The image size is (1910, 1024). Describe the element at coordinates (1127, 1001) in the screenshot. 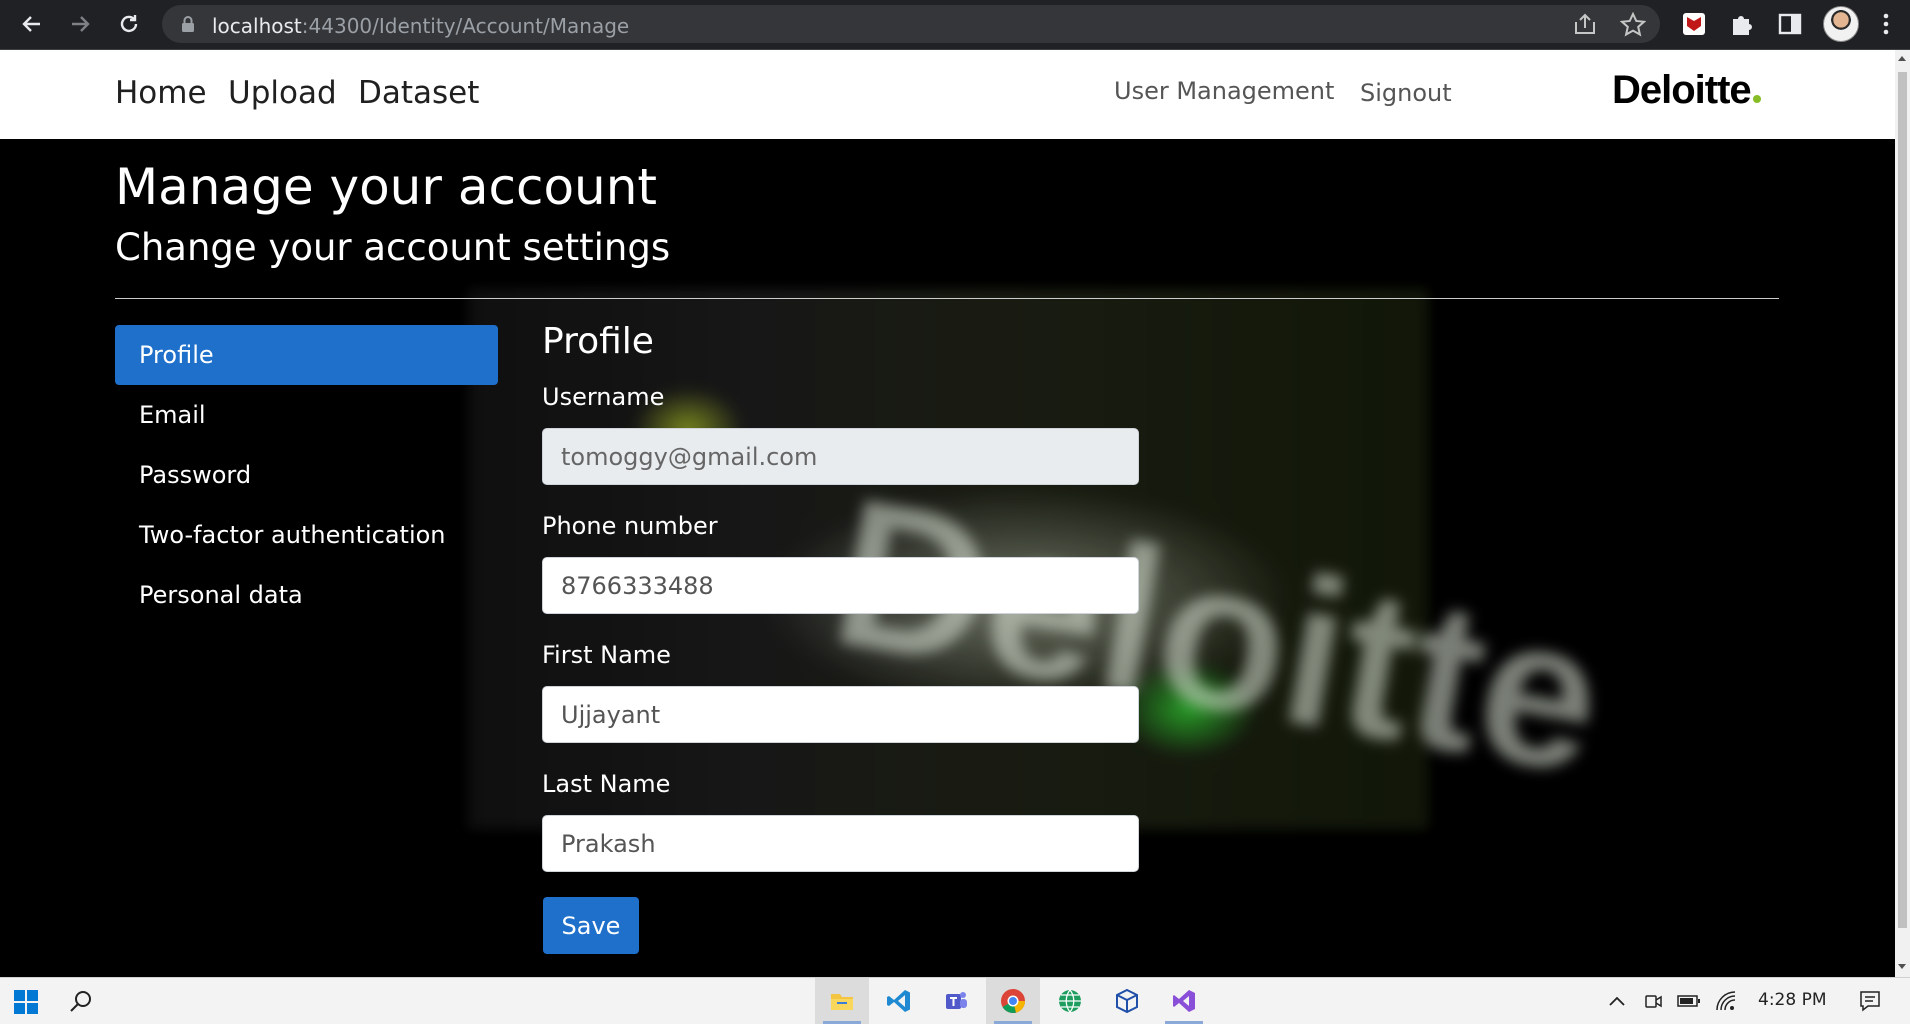

I see `virtualbox-icon` at that location.